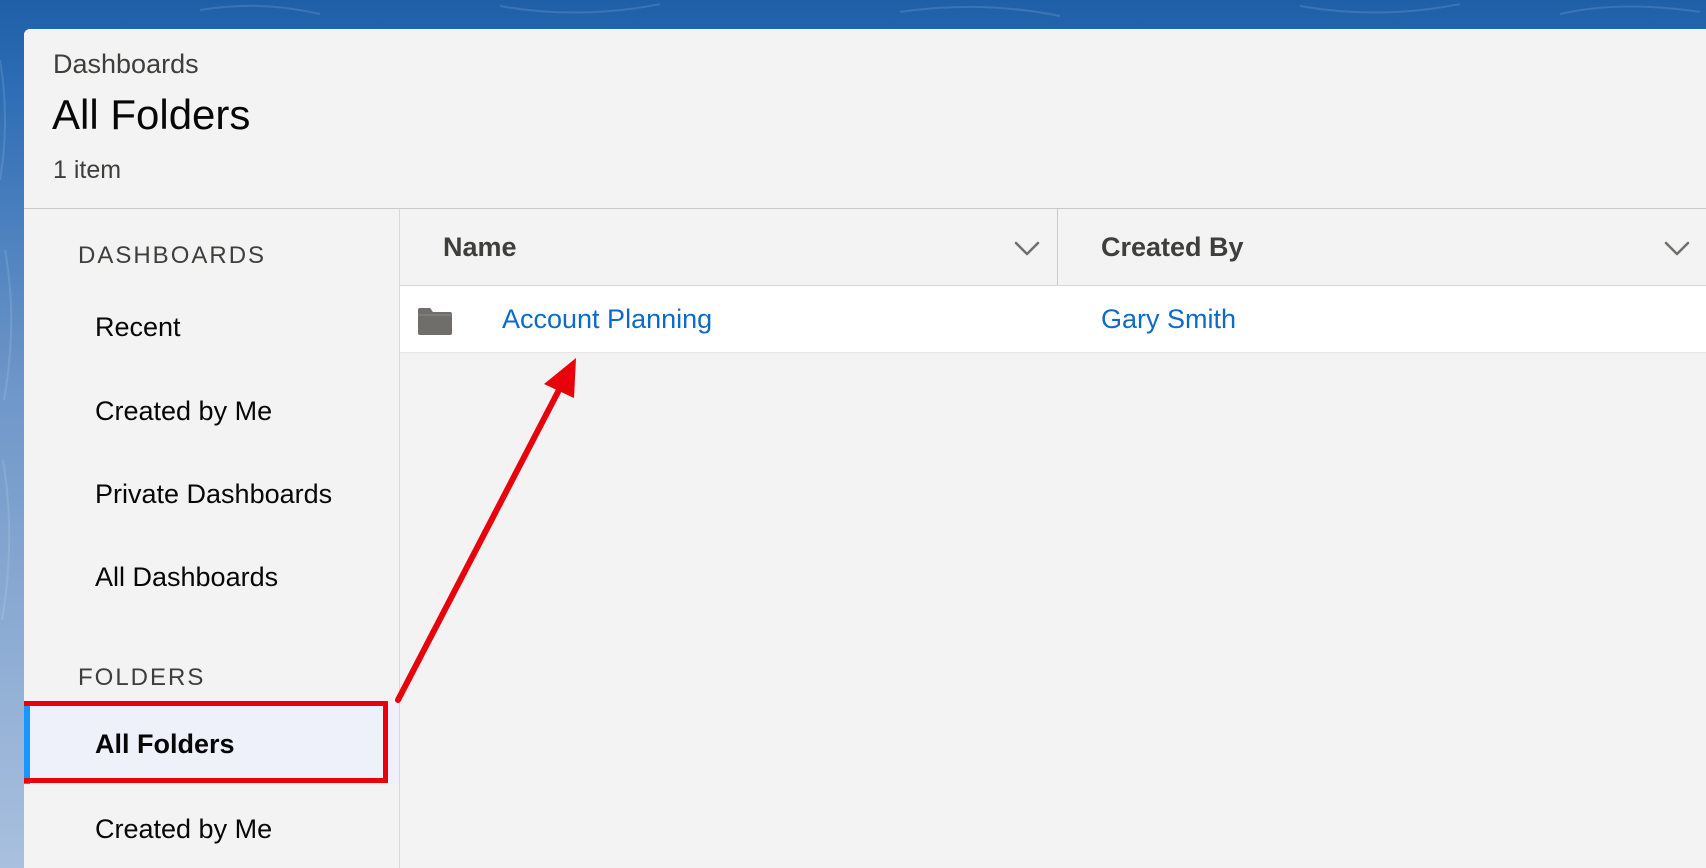 The image size is (1706, 868). What do you see at coordinates (87, 170) in the screenshot?
I see `item-count: 1 item` at bounding box center [87, 170].